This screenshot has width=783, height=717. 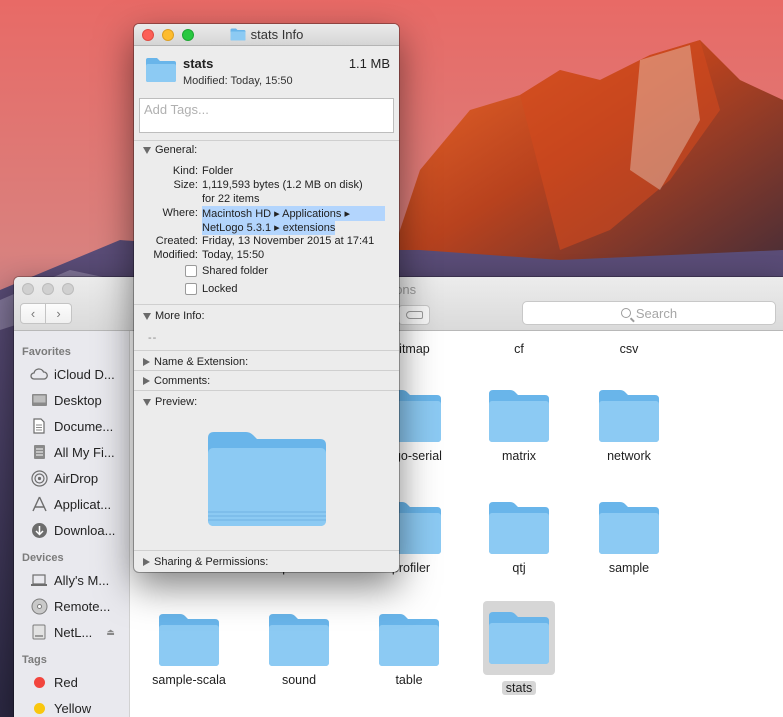 I want to click on folder-sample-scala: sample-scala, so click(x=189, y=650).